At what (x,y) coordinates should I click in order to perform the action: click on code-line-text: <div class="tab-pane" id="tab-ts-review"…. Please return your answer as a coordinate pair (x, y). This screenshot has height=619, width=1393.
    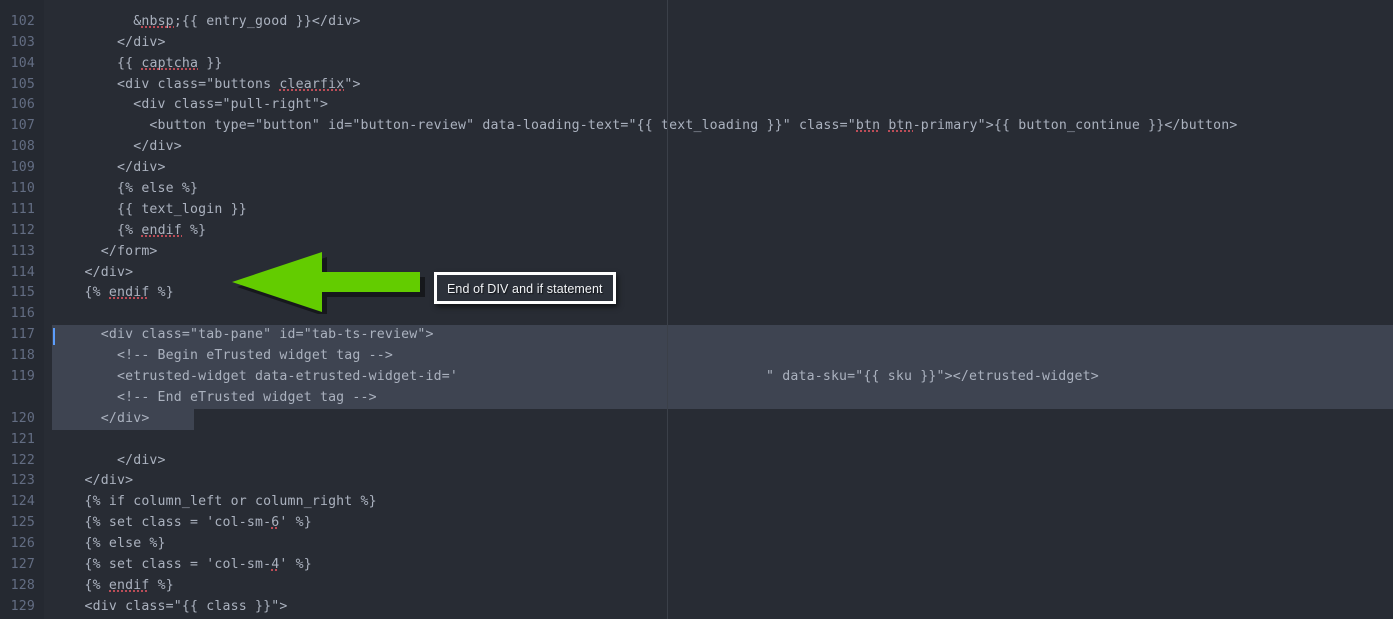
    Looking at the image, I should click on (243, 335).